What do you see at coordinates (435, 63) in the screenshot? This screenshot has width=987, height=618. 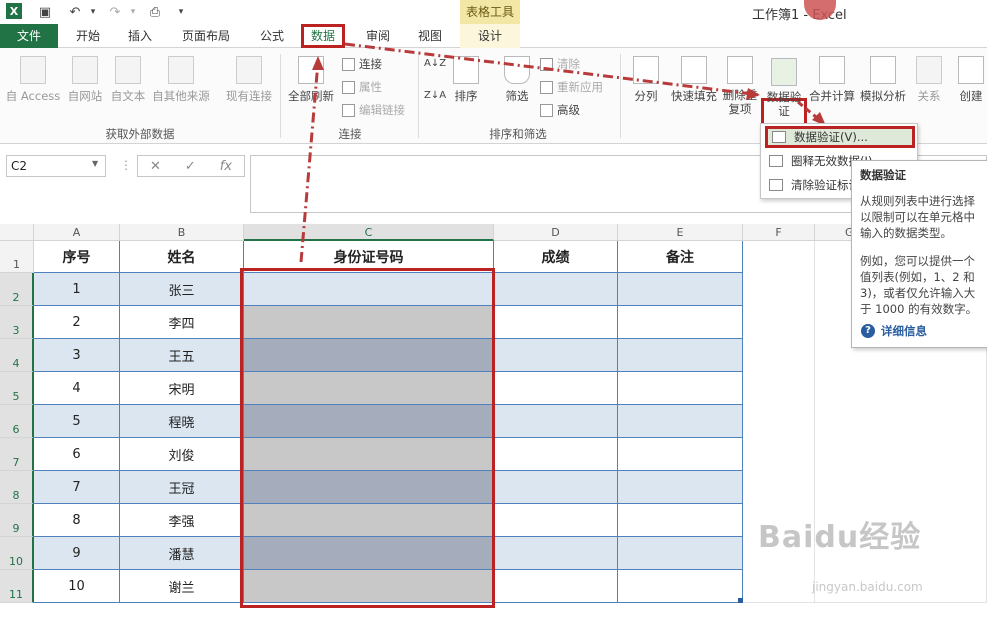 I see `sort-az-button: A↓Z` at bounding box center [435, 63].